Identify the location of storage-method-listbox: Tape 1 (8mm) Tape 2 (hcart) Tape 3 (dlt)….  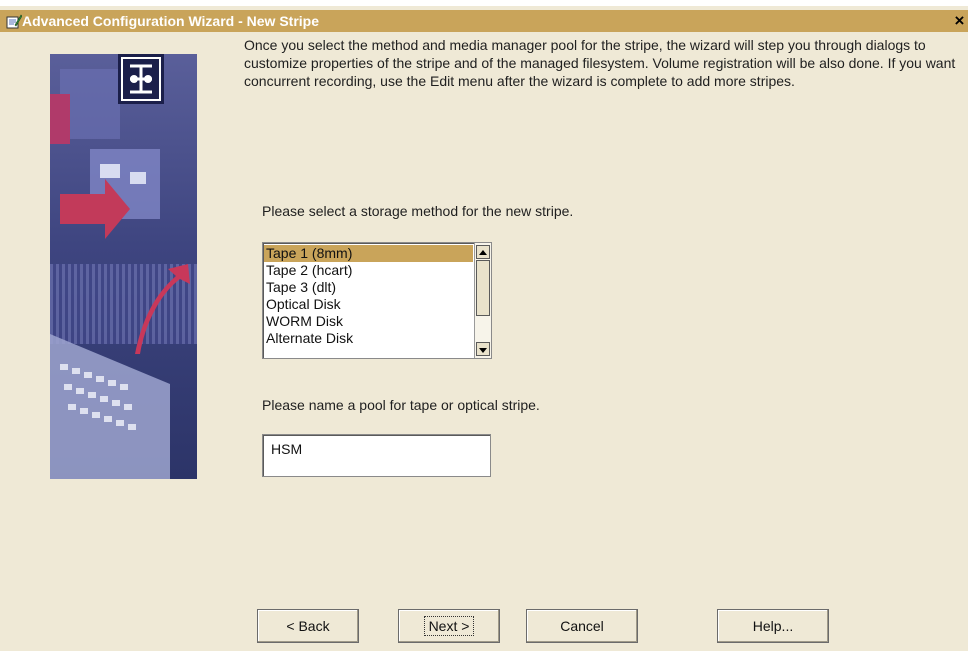
(377, 300).